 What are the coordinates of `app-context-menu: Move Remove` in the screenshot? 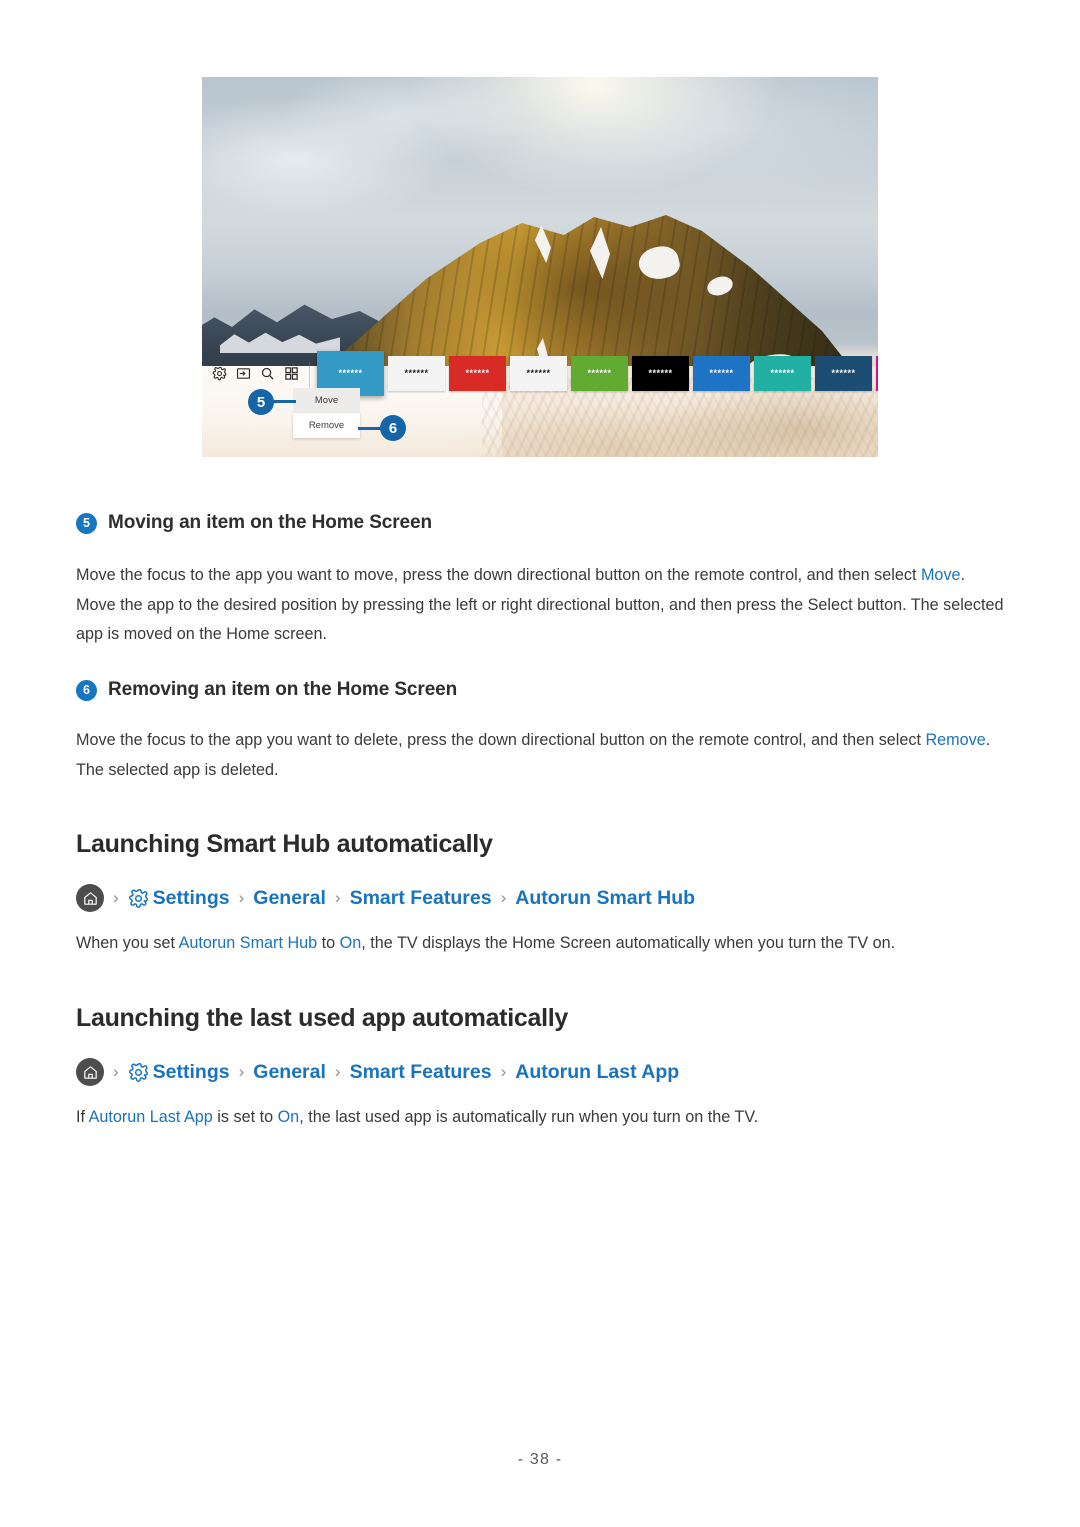 It's located at (326, 413).